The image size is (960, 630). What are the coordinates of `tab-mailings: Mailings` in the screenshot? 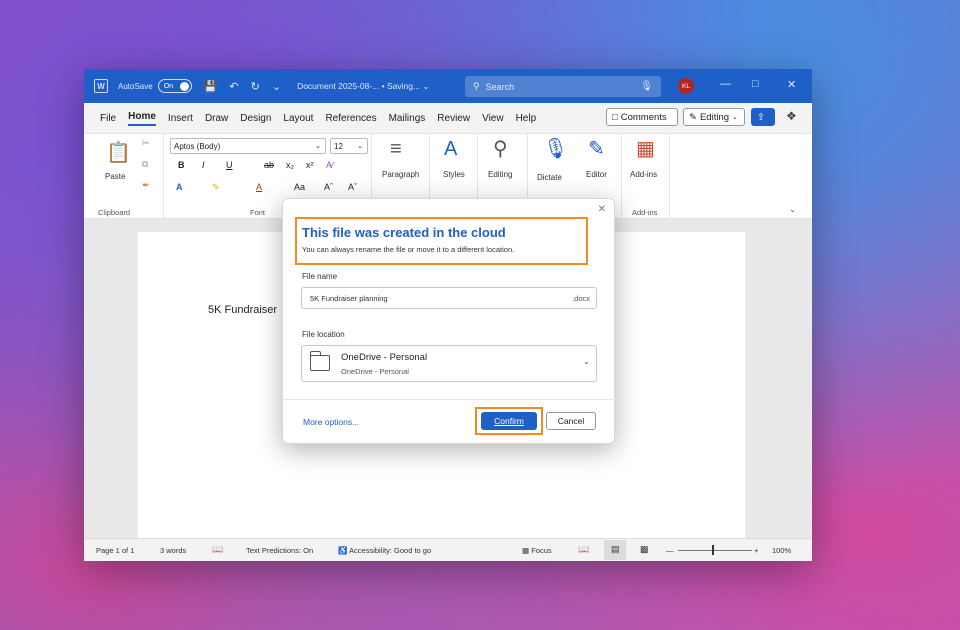 It's located at (407, 118).